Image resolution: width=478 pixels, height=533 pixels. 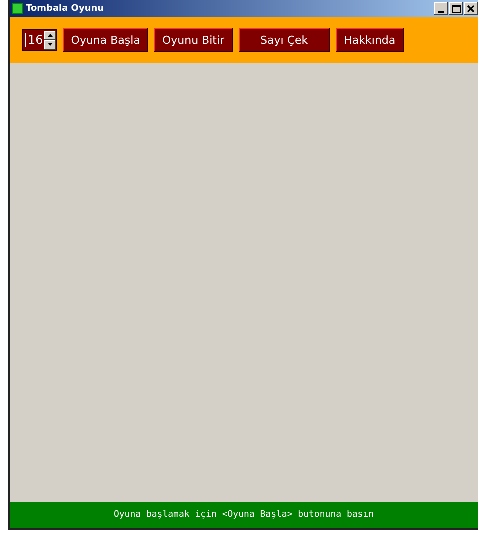 I want to click on toolbar-button: Oyunu Bitir, so click(x=193, y=40).